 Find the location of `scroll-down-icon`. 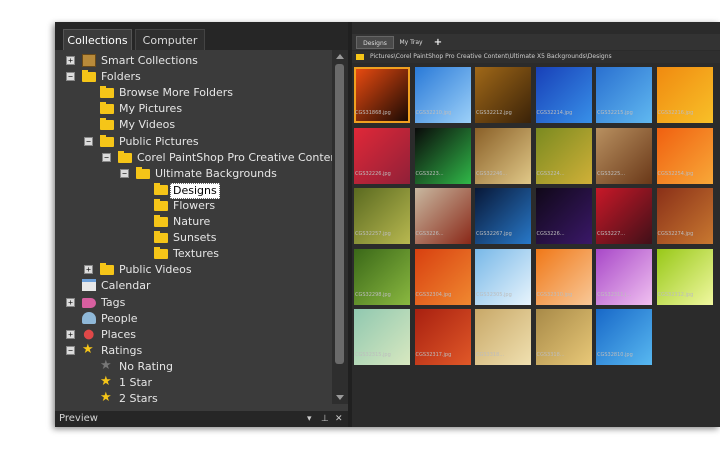

scroll-down-icon is located at coordinates (340, 397).